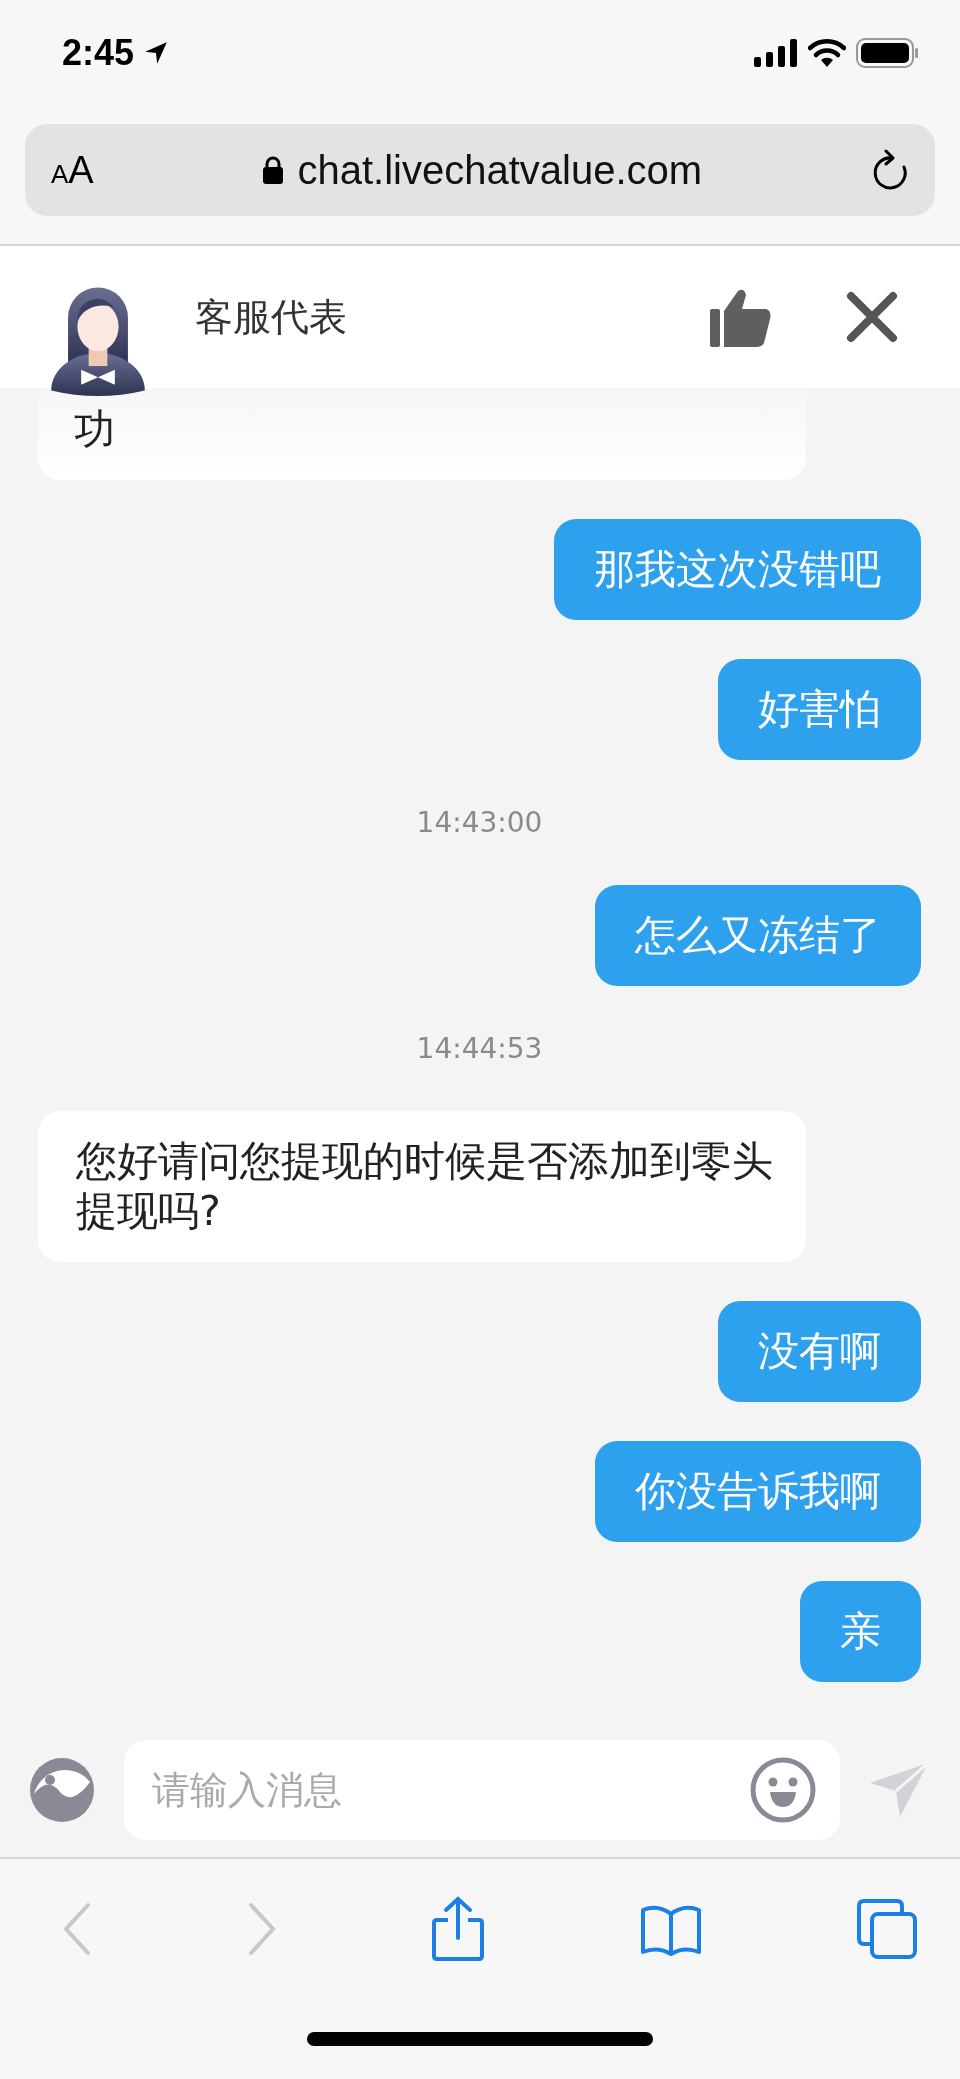 The width and height of the screenshot is (960, 2079). I want to click on url-text: chat.livechatvalue.com, so click(500, 170).